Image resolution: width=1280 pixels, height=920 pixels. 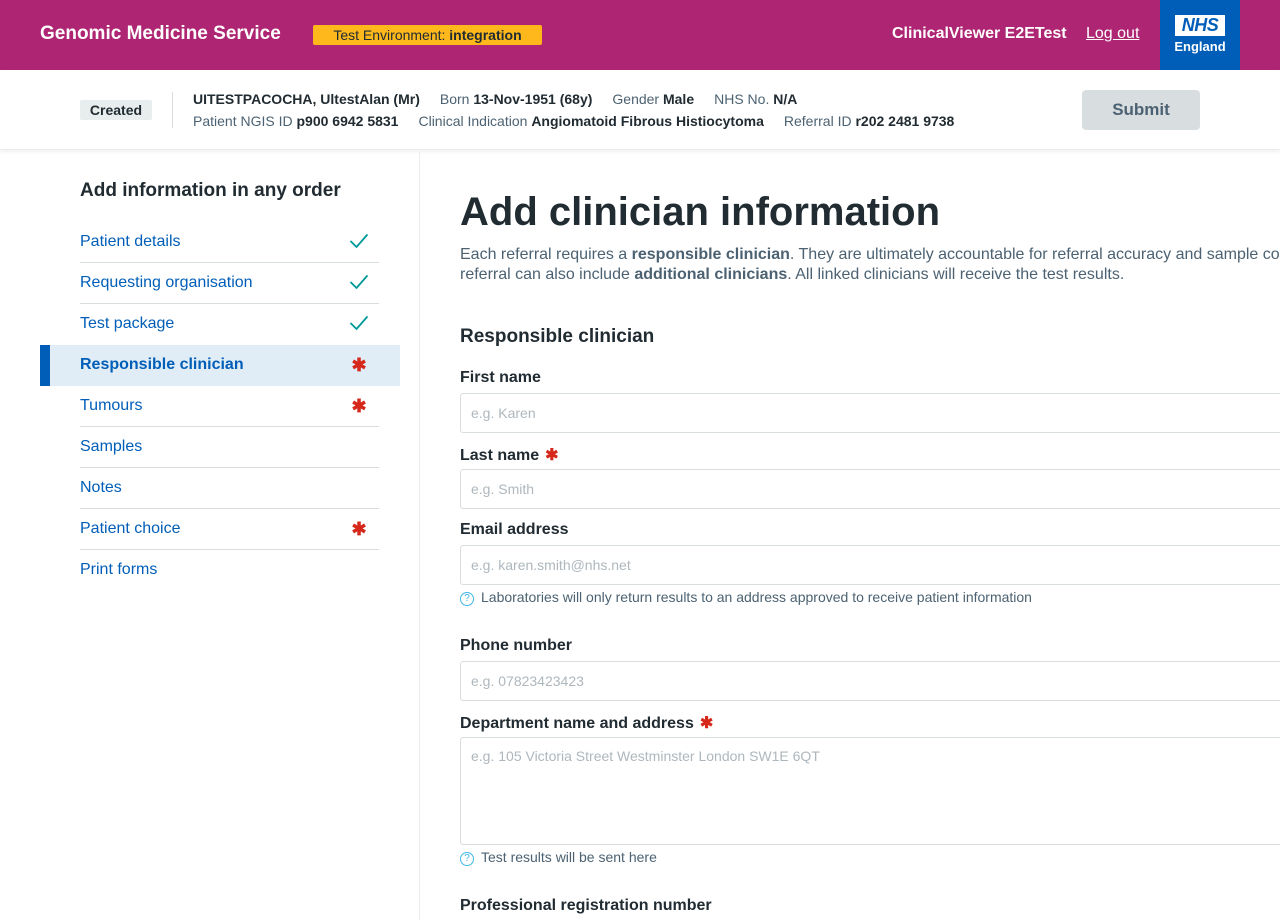 I want to click on email-input, so click(x=870, y=565).